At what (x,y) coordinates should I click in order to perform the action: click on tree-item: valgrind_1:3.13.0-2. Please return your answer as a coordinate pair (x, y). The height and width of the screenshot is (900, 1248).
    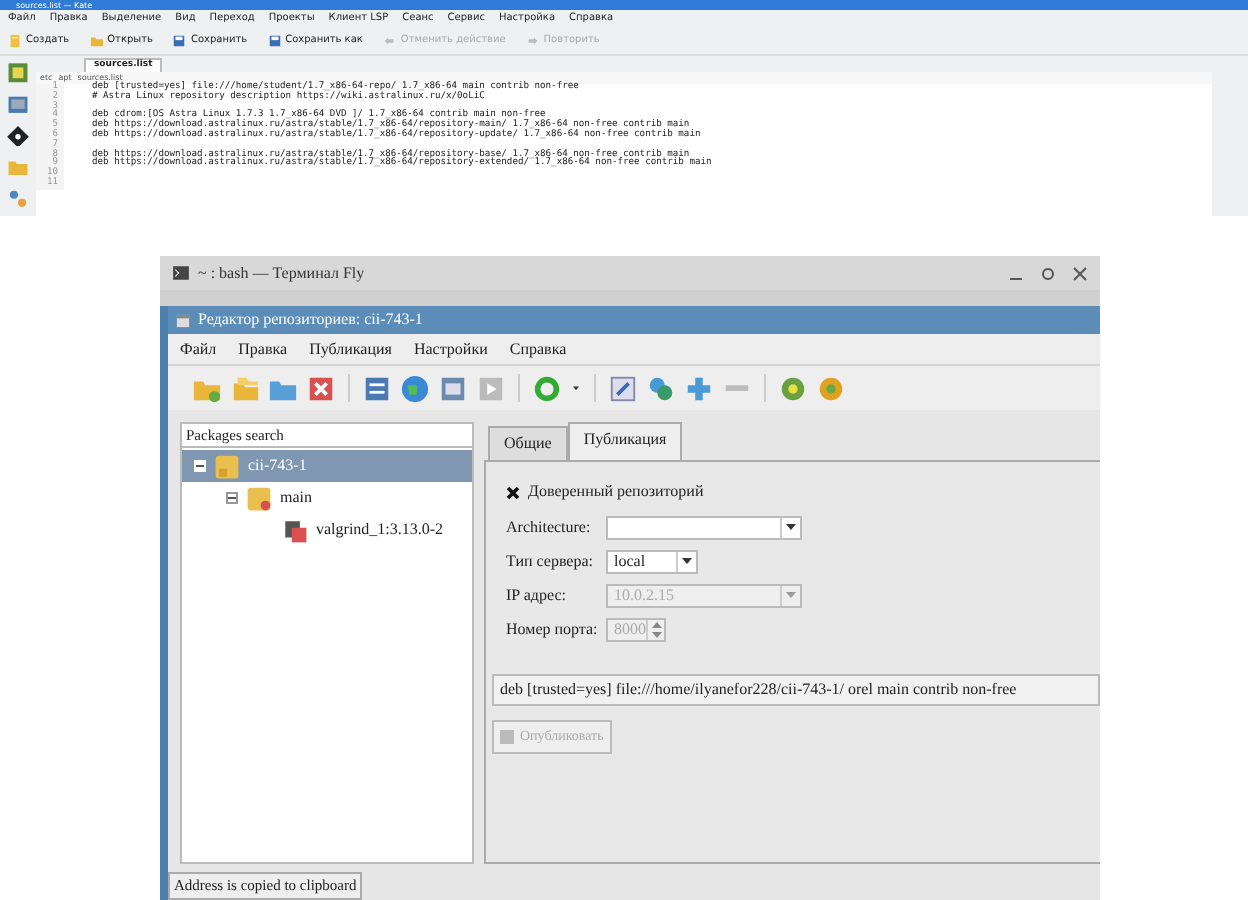
    Looking at the image, I should click on (327, 530).